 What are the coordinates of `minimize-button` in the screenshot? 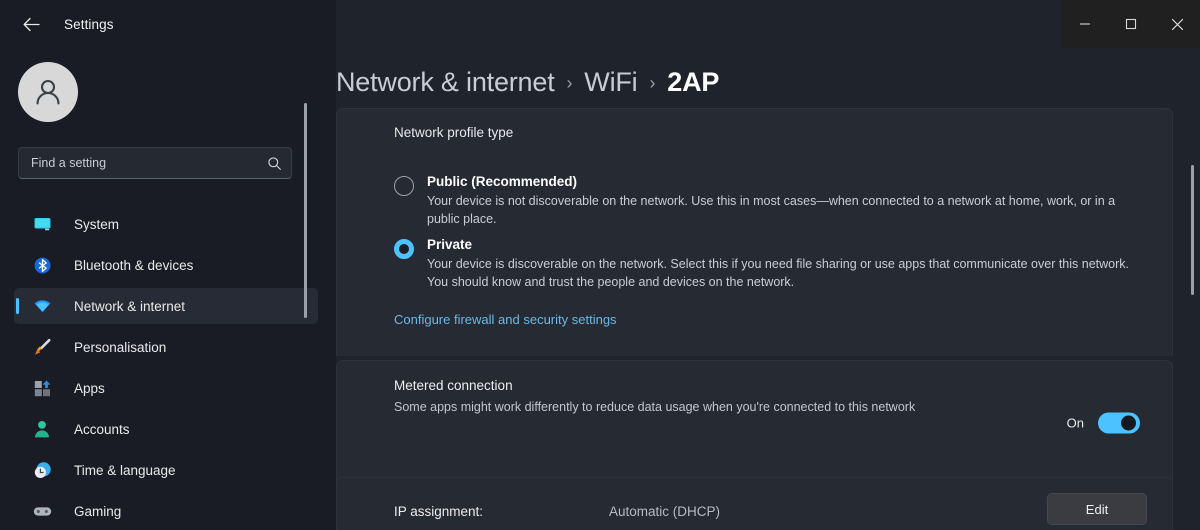 It's located at (1085, 24).